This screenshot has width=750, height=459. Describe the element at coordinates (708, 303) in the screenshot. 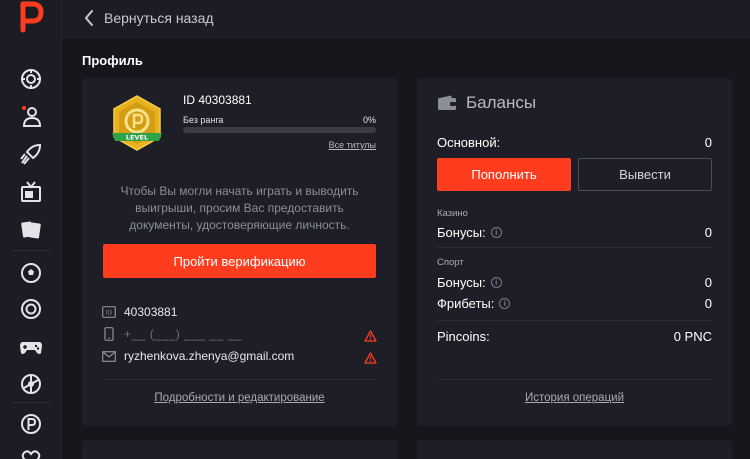

I see `freebets-value: 0` at that location.